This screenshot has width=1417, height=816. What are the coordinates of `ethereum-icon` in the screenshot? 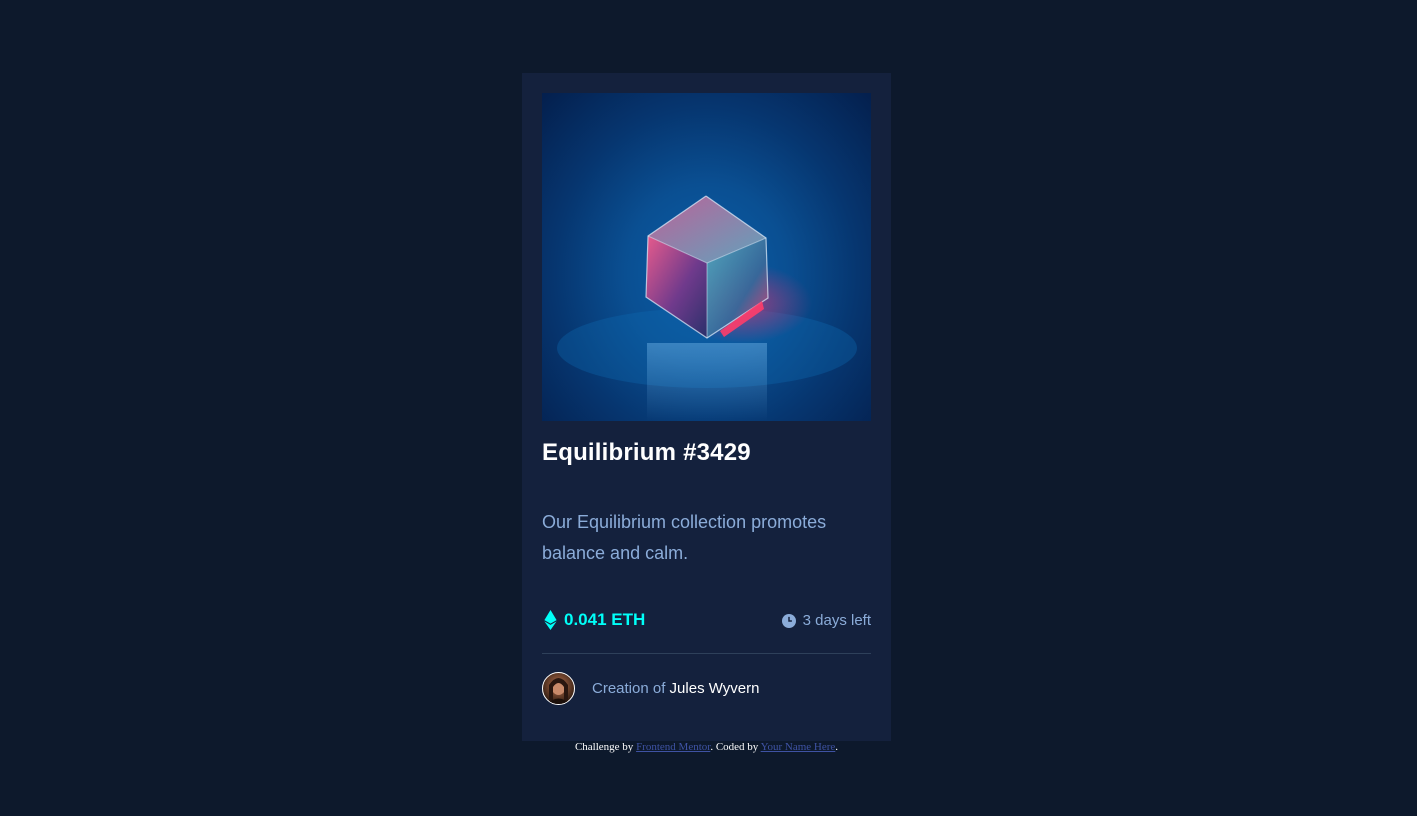 It's located at (550, 620).